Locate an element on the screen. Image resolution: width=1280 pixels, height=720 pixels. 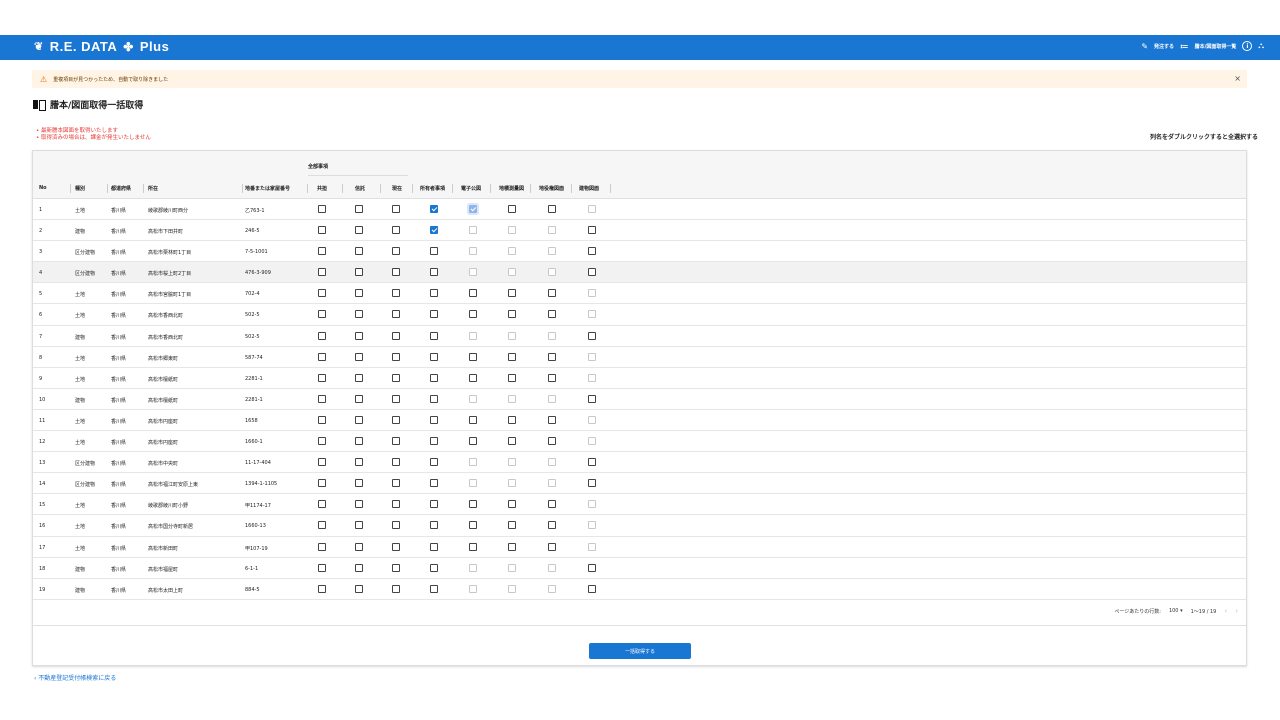
column-header: 地役権図面 is located at coordinates (551, 188).